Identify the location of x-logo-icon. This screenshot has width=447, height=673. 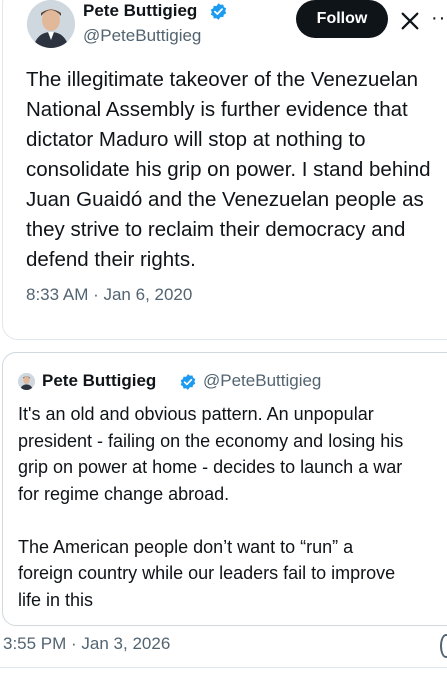
(410, 21).